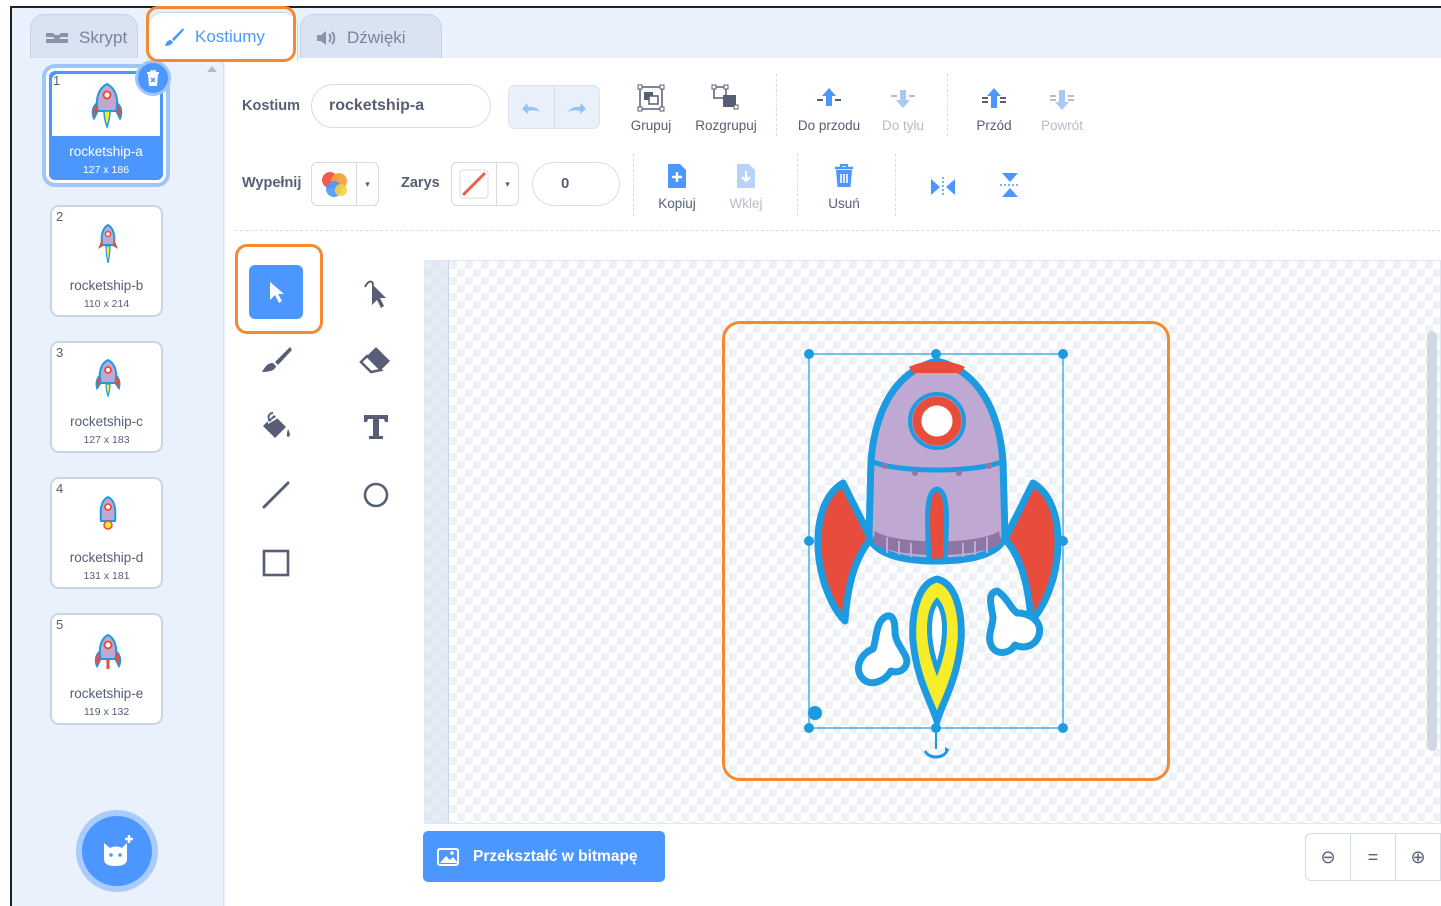 This screenshot has width=1441, height=906. Describe the element at coordinates (651, 98) in the screenshot. I see `group-icon` at that location.